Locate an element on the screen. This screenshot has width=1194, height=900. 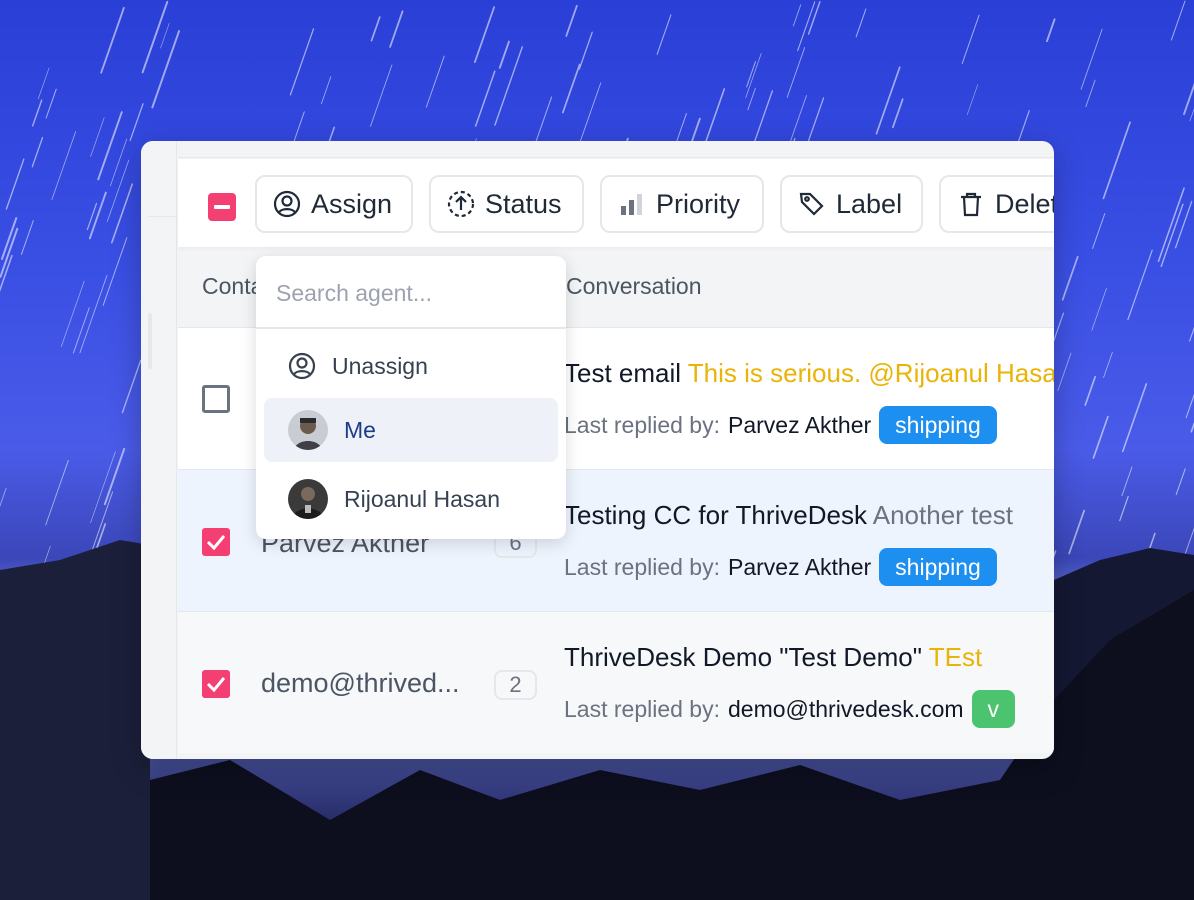
dropdown-item-me: Me is located at coordinates (411, 430).